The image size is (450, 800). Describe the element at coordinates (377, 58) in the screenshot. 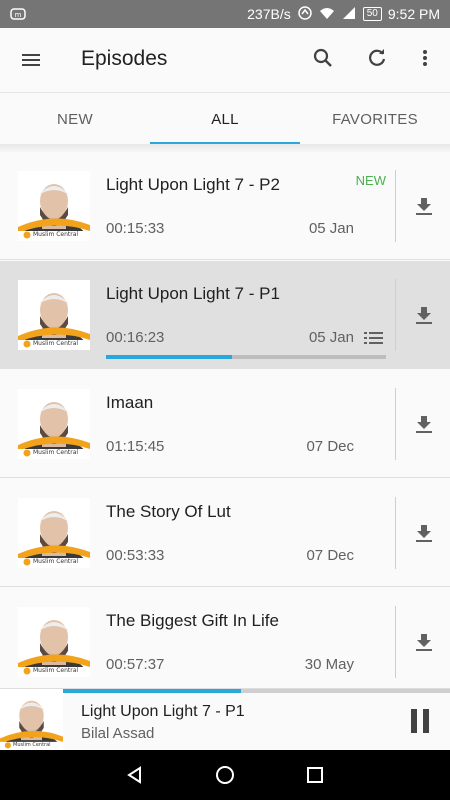

I see `refresh-icon` at that location.